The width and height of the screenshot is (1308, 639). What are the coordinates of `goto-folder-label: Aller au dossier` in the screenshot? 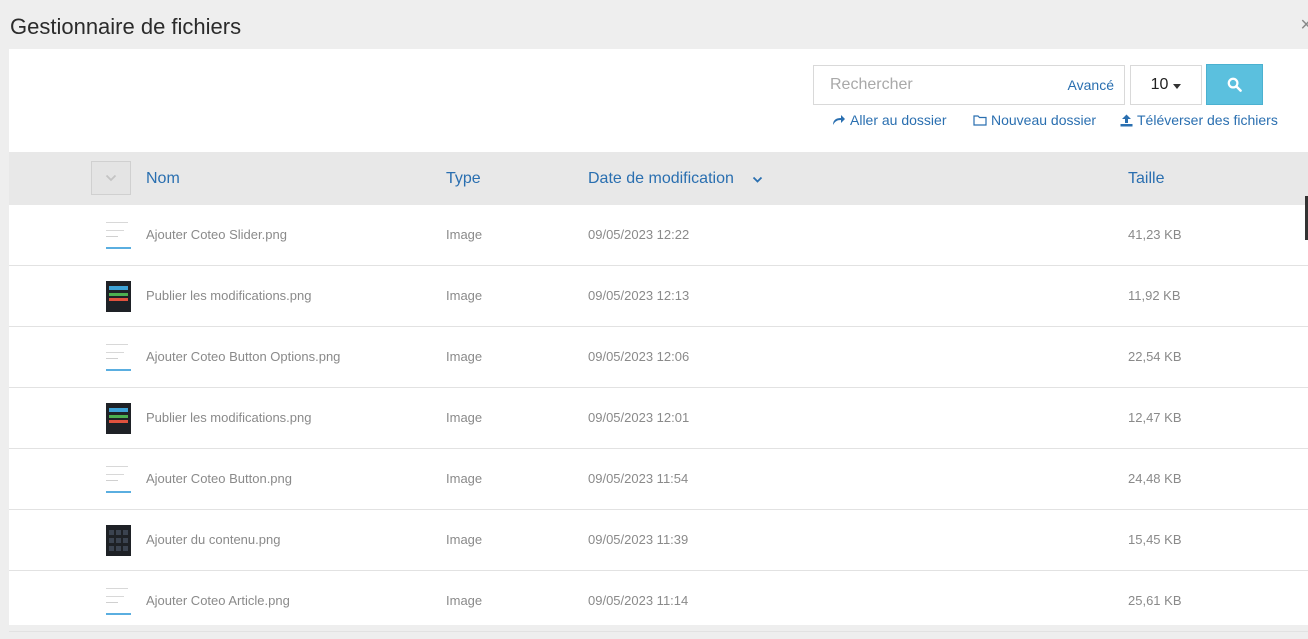 It's located at (898, 120).